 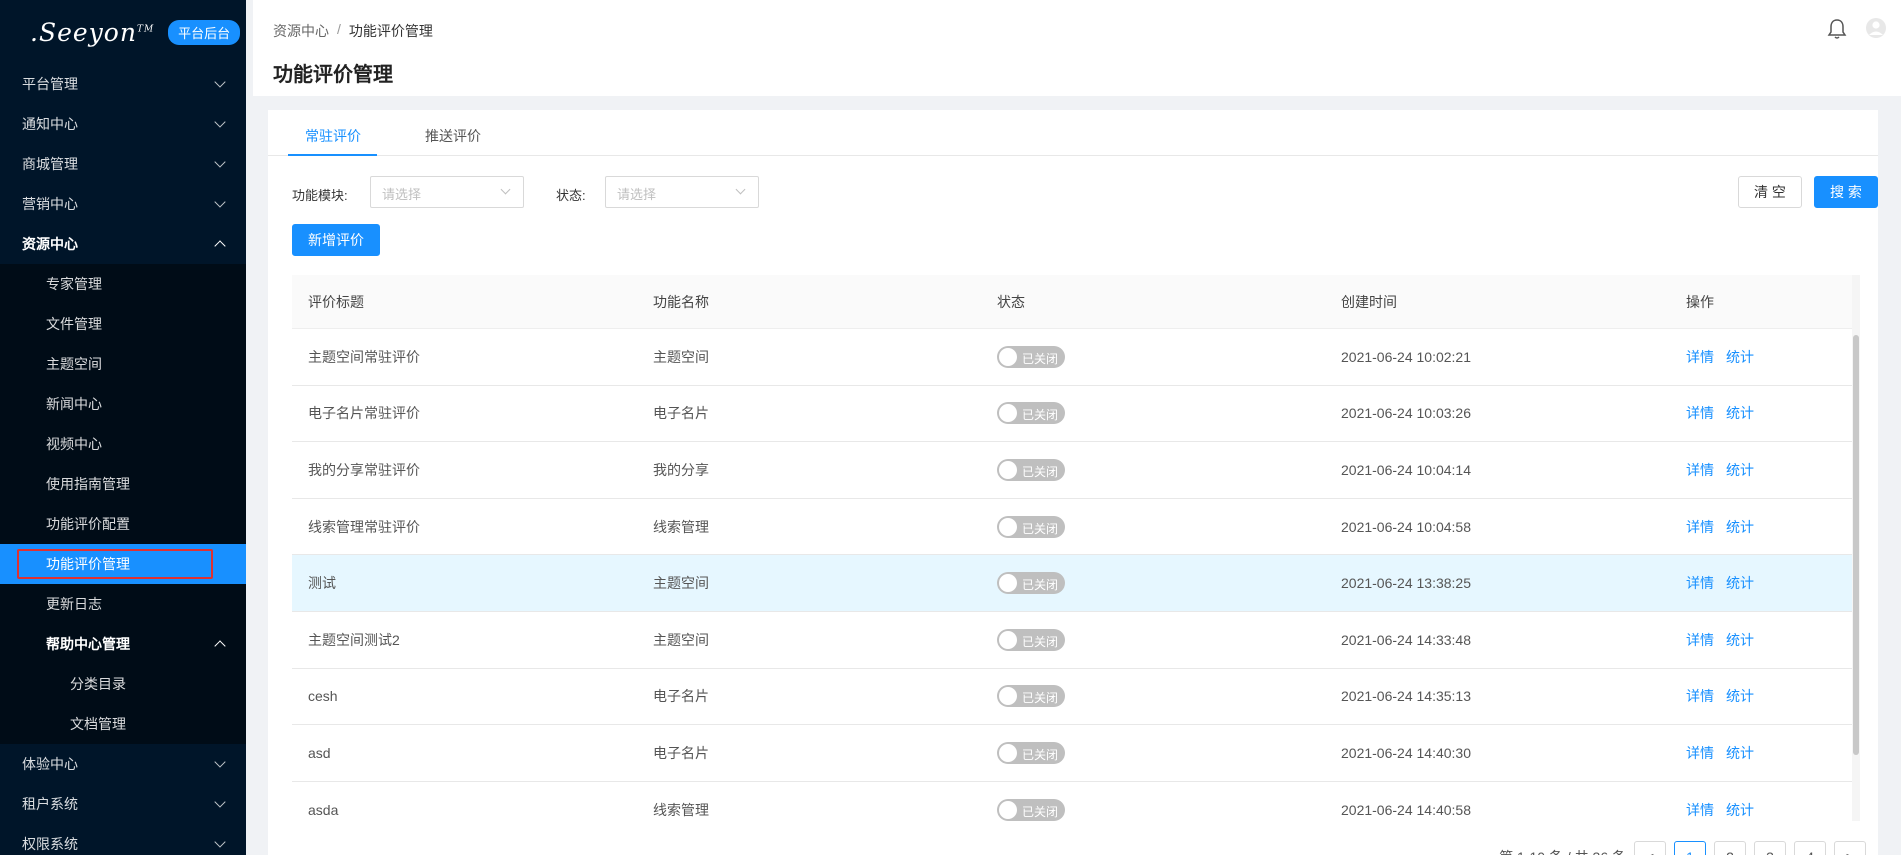 What do you see at coordinates (123, 724) in the screenshot?
I see `sidebar-sub-docs: 文档管理` at bounding box center [123, 724].